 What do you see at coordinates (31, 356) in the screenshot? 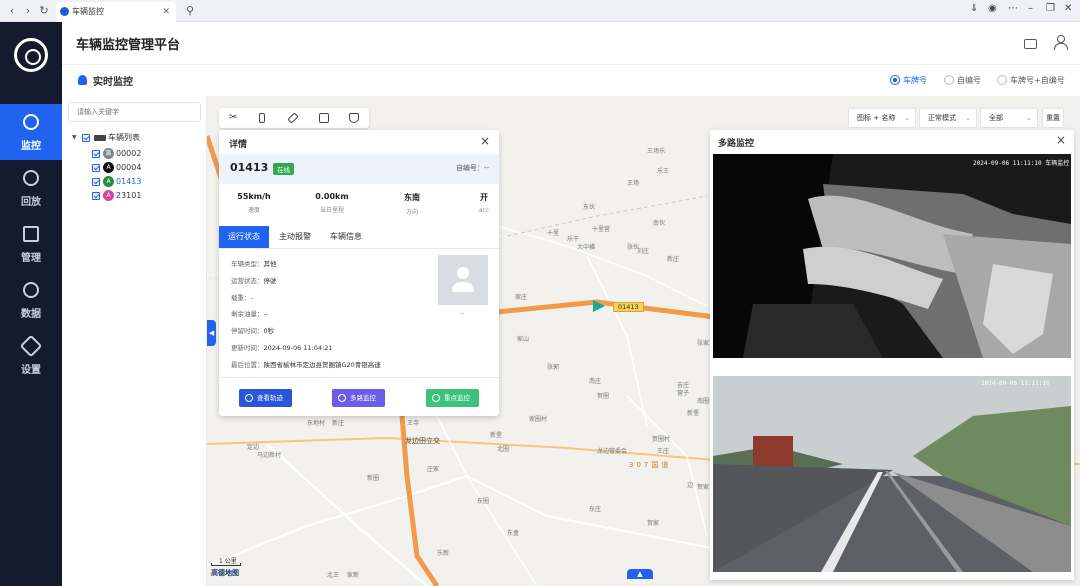
I see `sidebar-item-settings: 设置` at bounding box center [31, 356].